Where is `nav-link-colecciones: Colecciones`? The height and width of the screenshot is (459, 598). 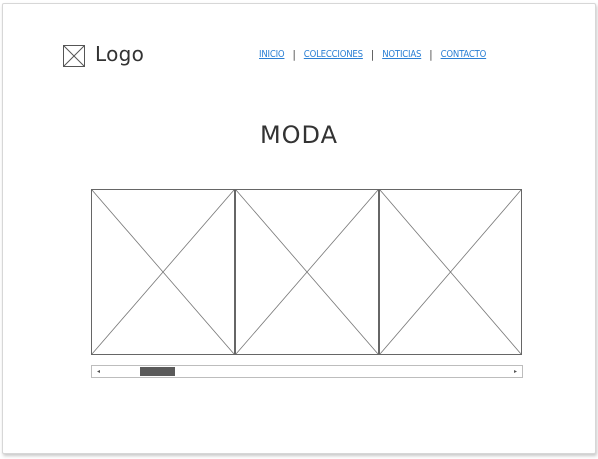 nav-link-colecciones: Colecciones is located at coordinates (333, 54).